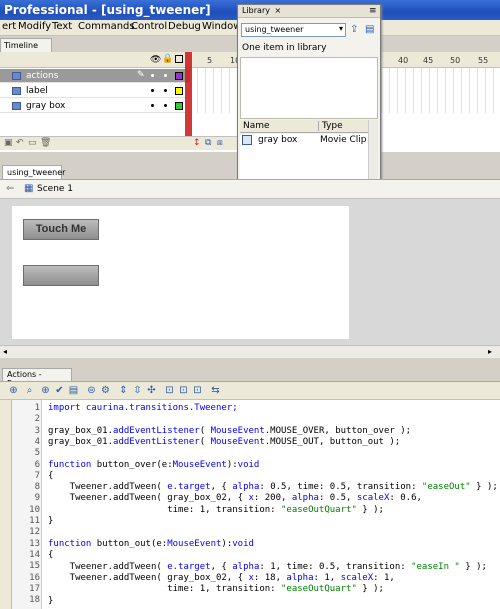 The height and width of the screenshot is (609, 500). What do you see at coordinates (151, 390) in the screenshot?
I see `expand-all-icon: ✣` at bounding box center [151, 390].